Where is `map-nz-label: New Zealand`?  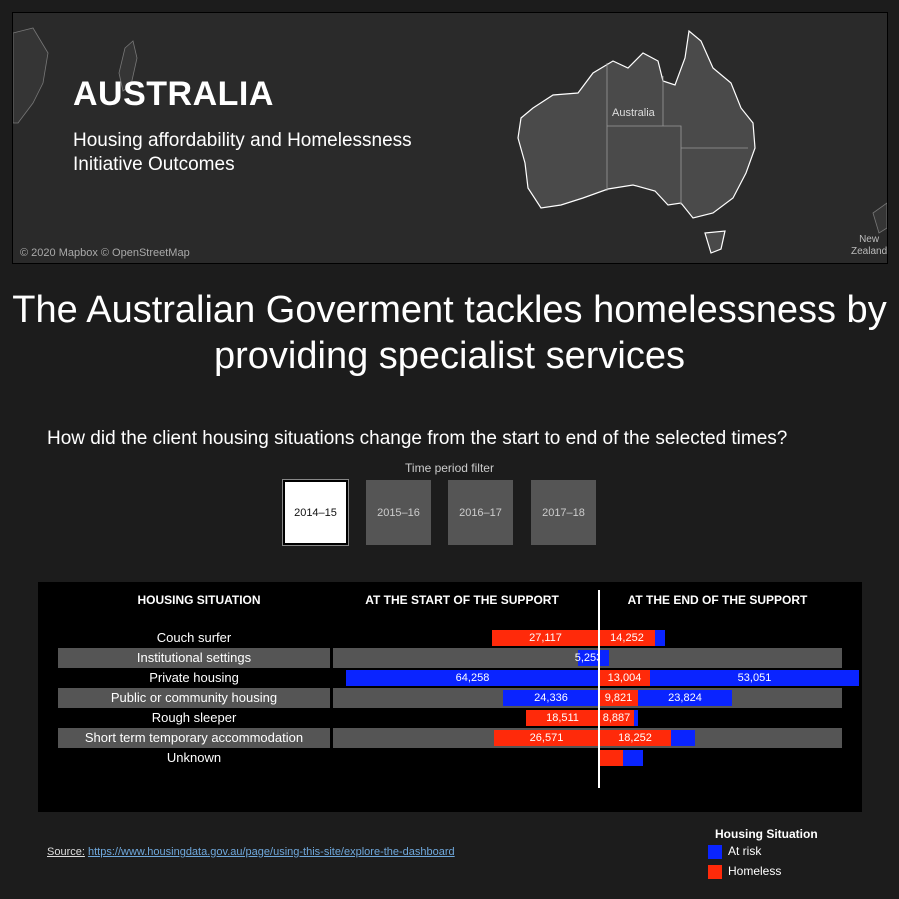 map-nz-label: New Zealand is located at coordinates (869, 246).